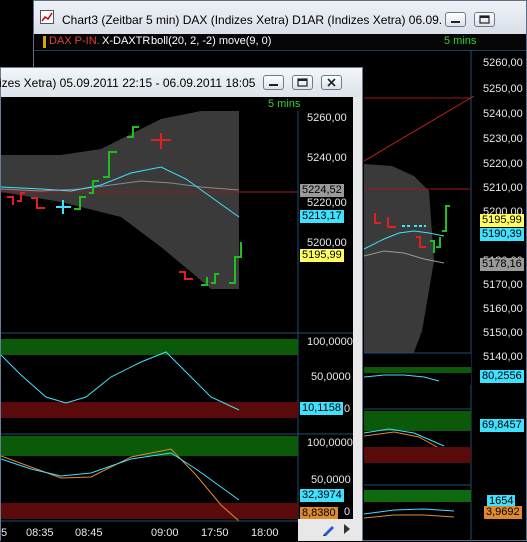 The width and height of the screenshot is (527, 542). I want to click on time-tick: 17:50, so click(215, 533).